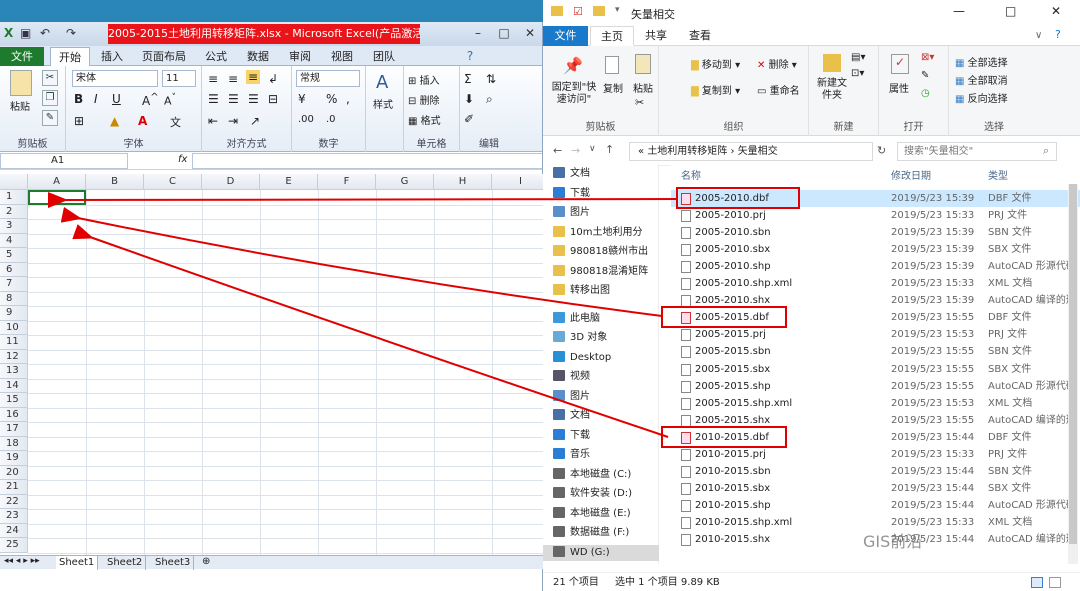  Describe the element at coordinates (362, 200) in the screenshot. I see `arrow-2005-2010` at that location.